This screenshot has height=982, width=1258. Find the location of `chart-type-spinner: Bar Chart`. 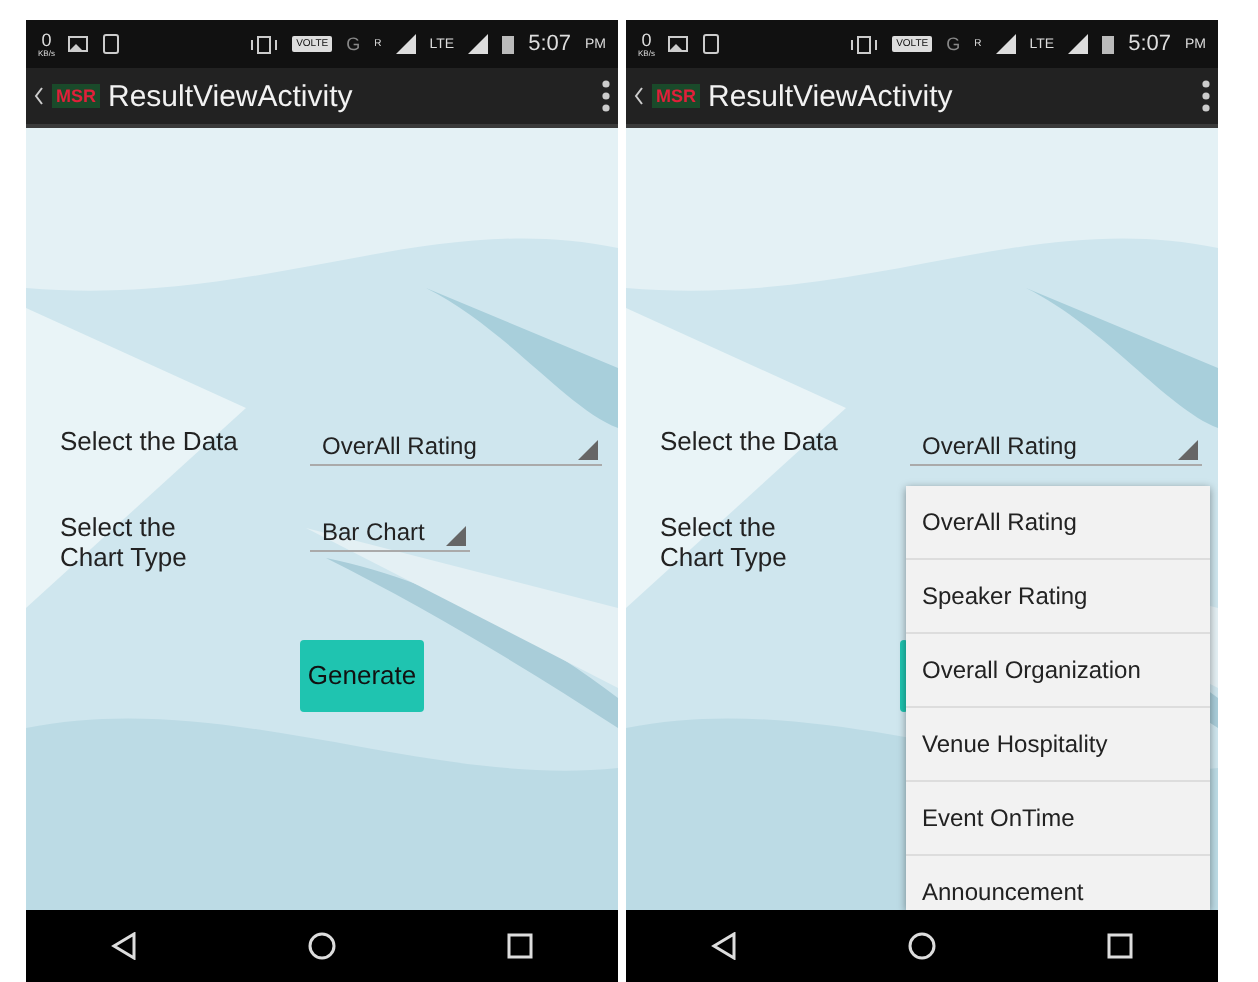

chart-type-spinner: Bar Chart is located at coordinates (390, 533).